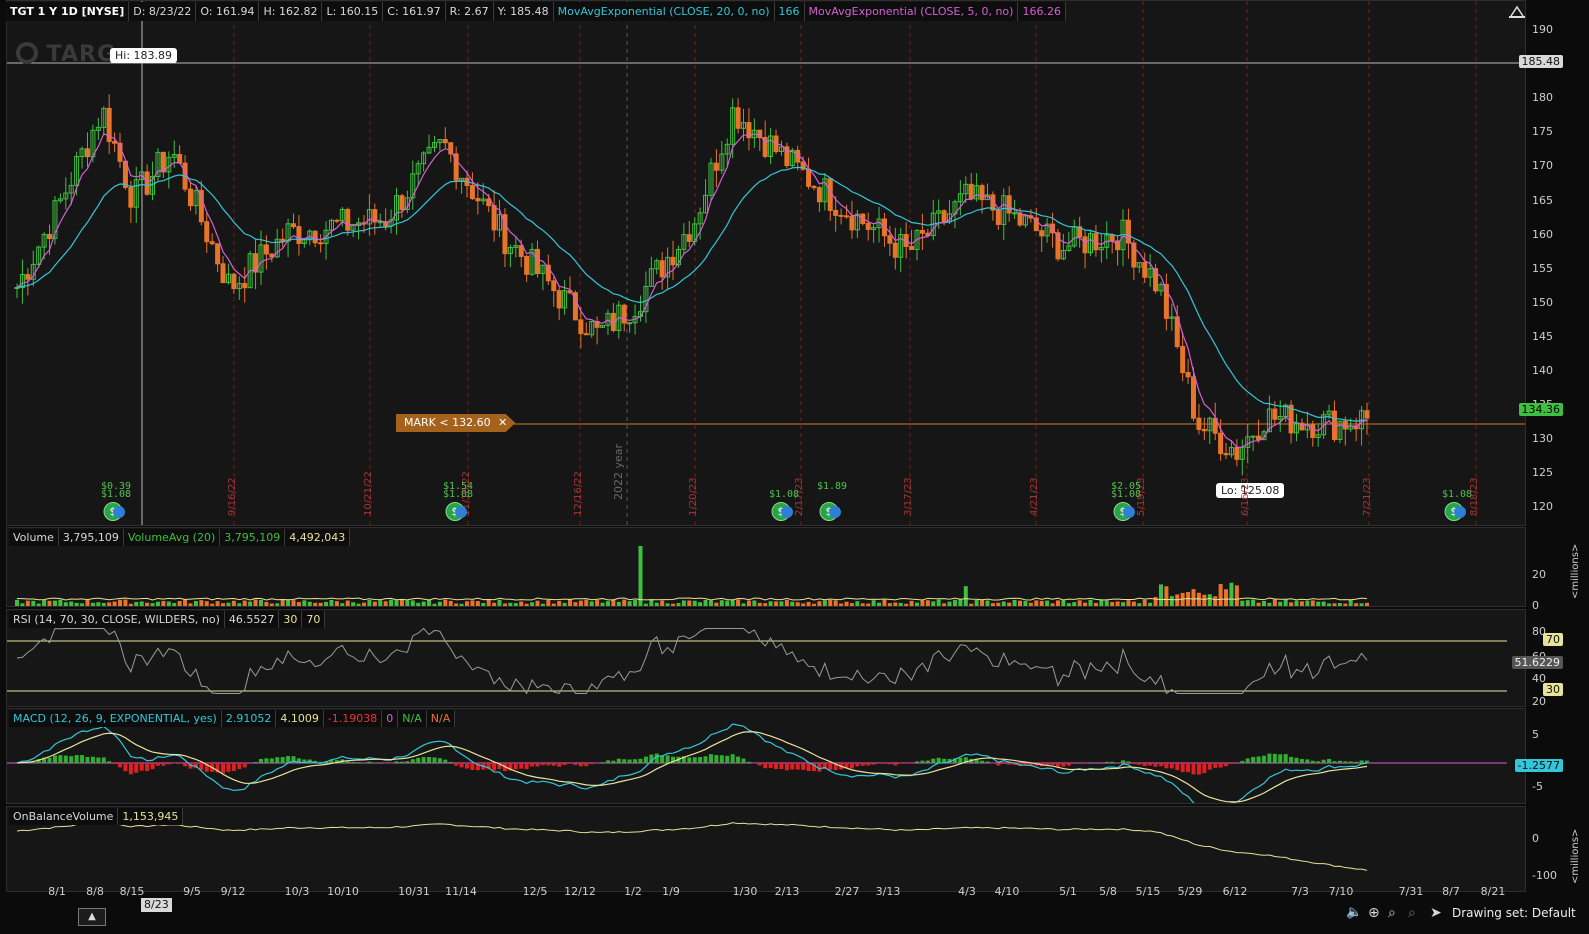 The image size is (1589, 934). What do you see at coordinates (66, 54) in the screenshot?
I see `watermark-logo: TARG` at bounding box center [66, 54].